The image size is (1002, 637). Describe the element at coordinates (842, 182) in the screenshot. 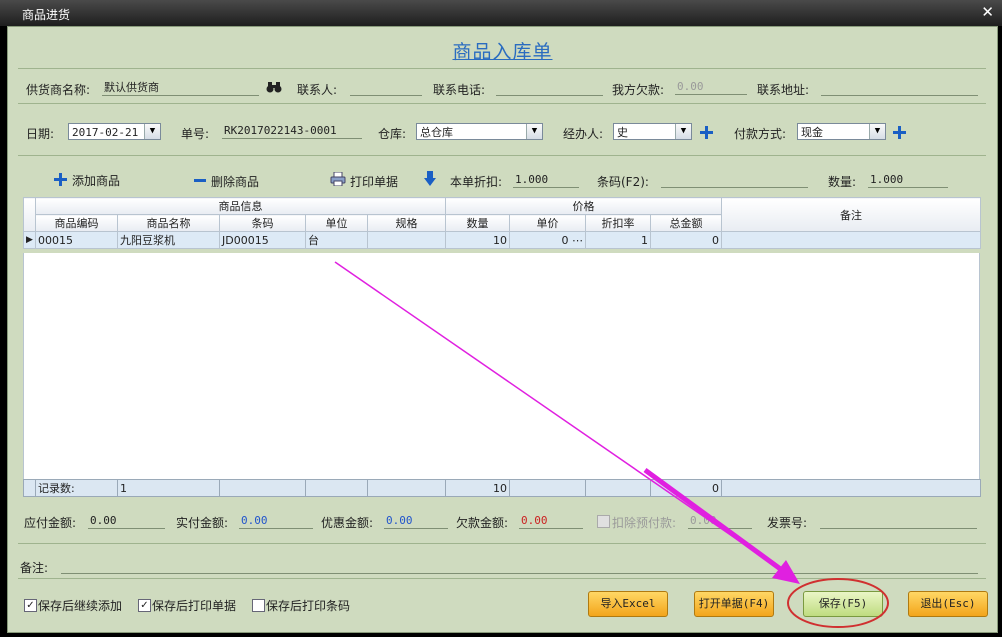

I see `qty-label: 数量:` at that location.